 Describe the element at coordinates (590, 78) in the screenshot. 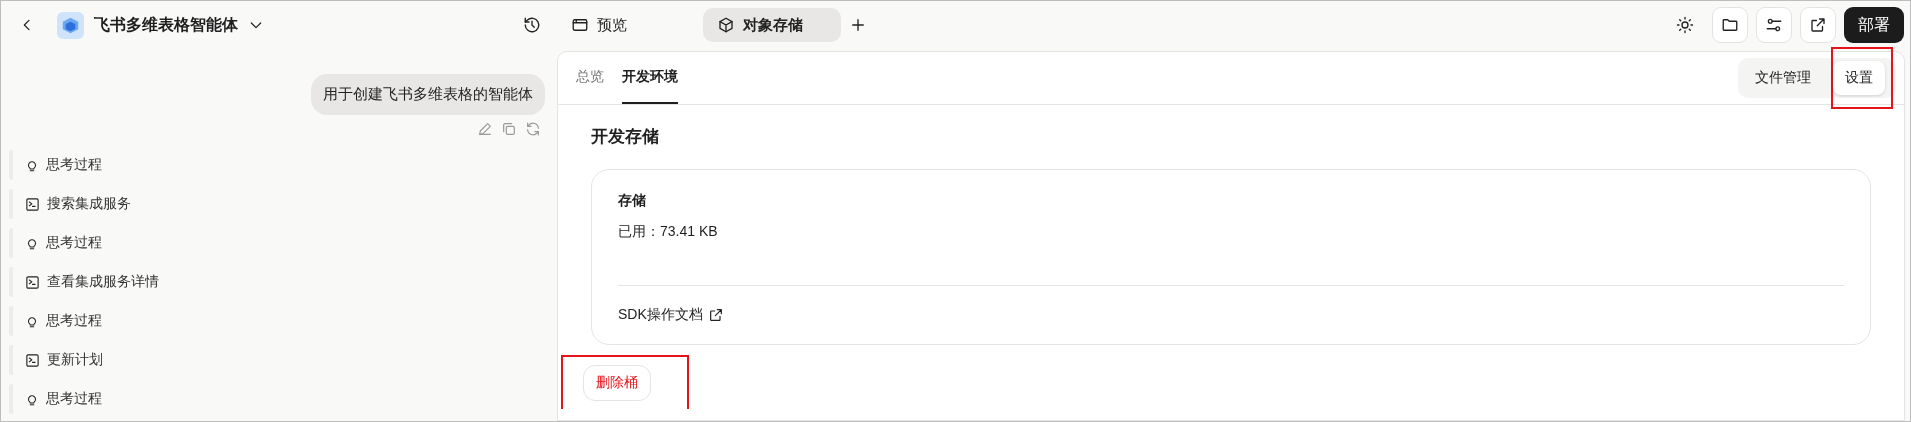

I see `tab: 总览` at that location.